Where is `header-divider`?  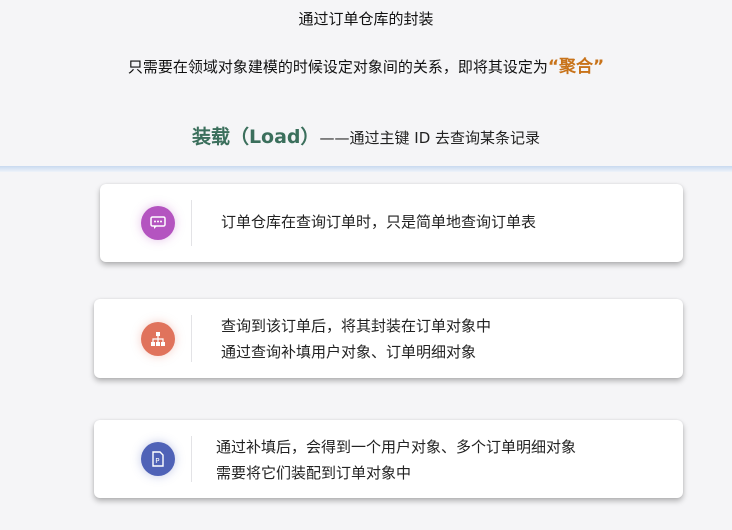 header-divider is located at coordinates (366, 169).